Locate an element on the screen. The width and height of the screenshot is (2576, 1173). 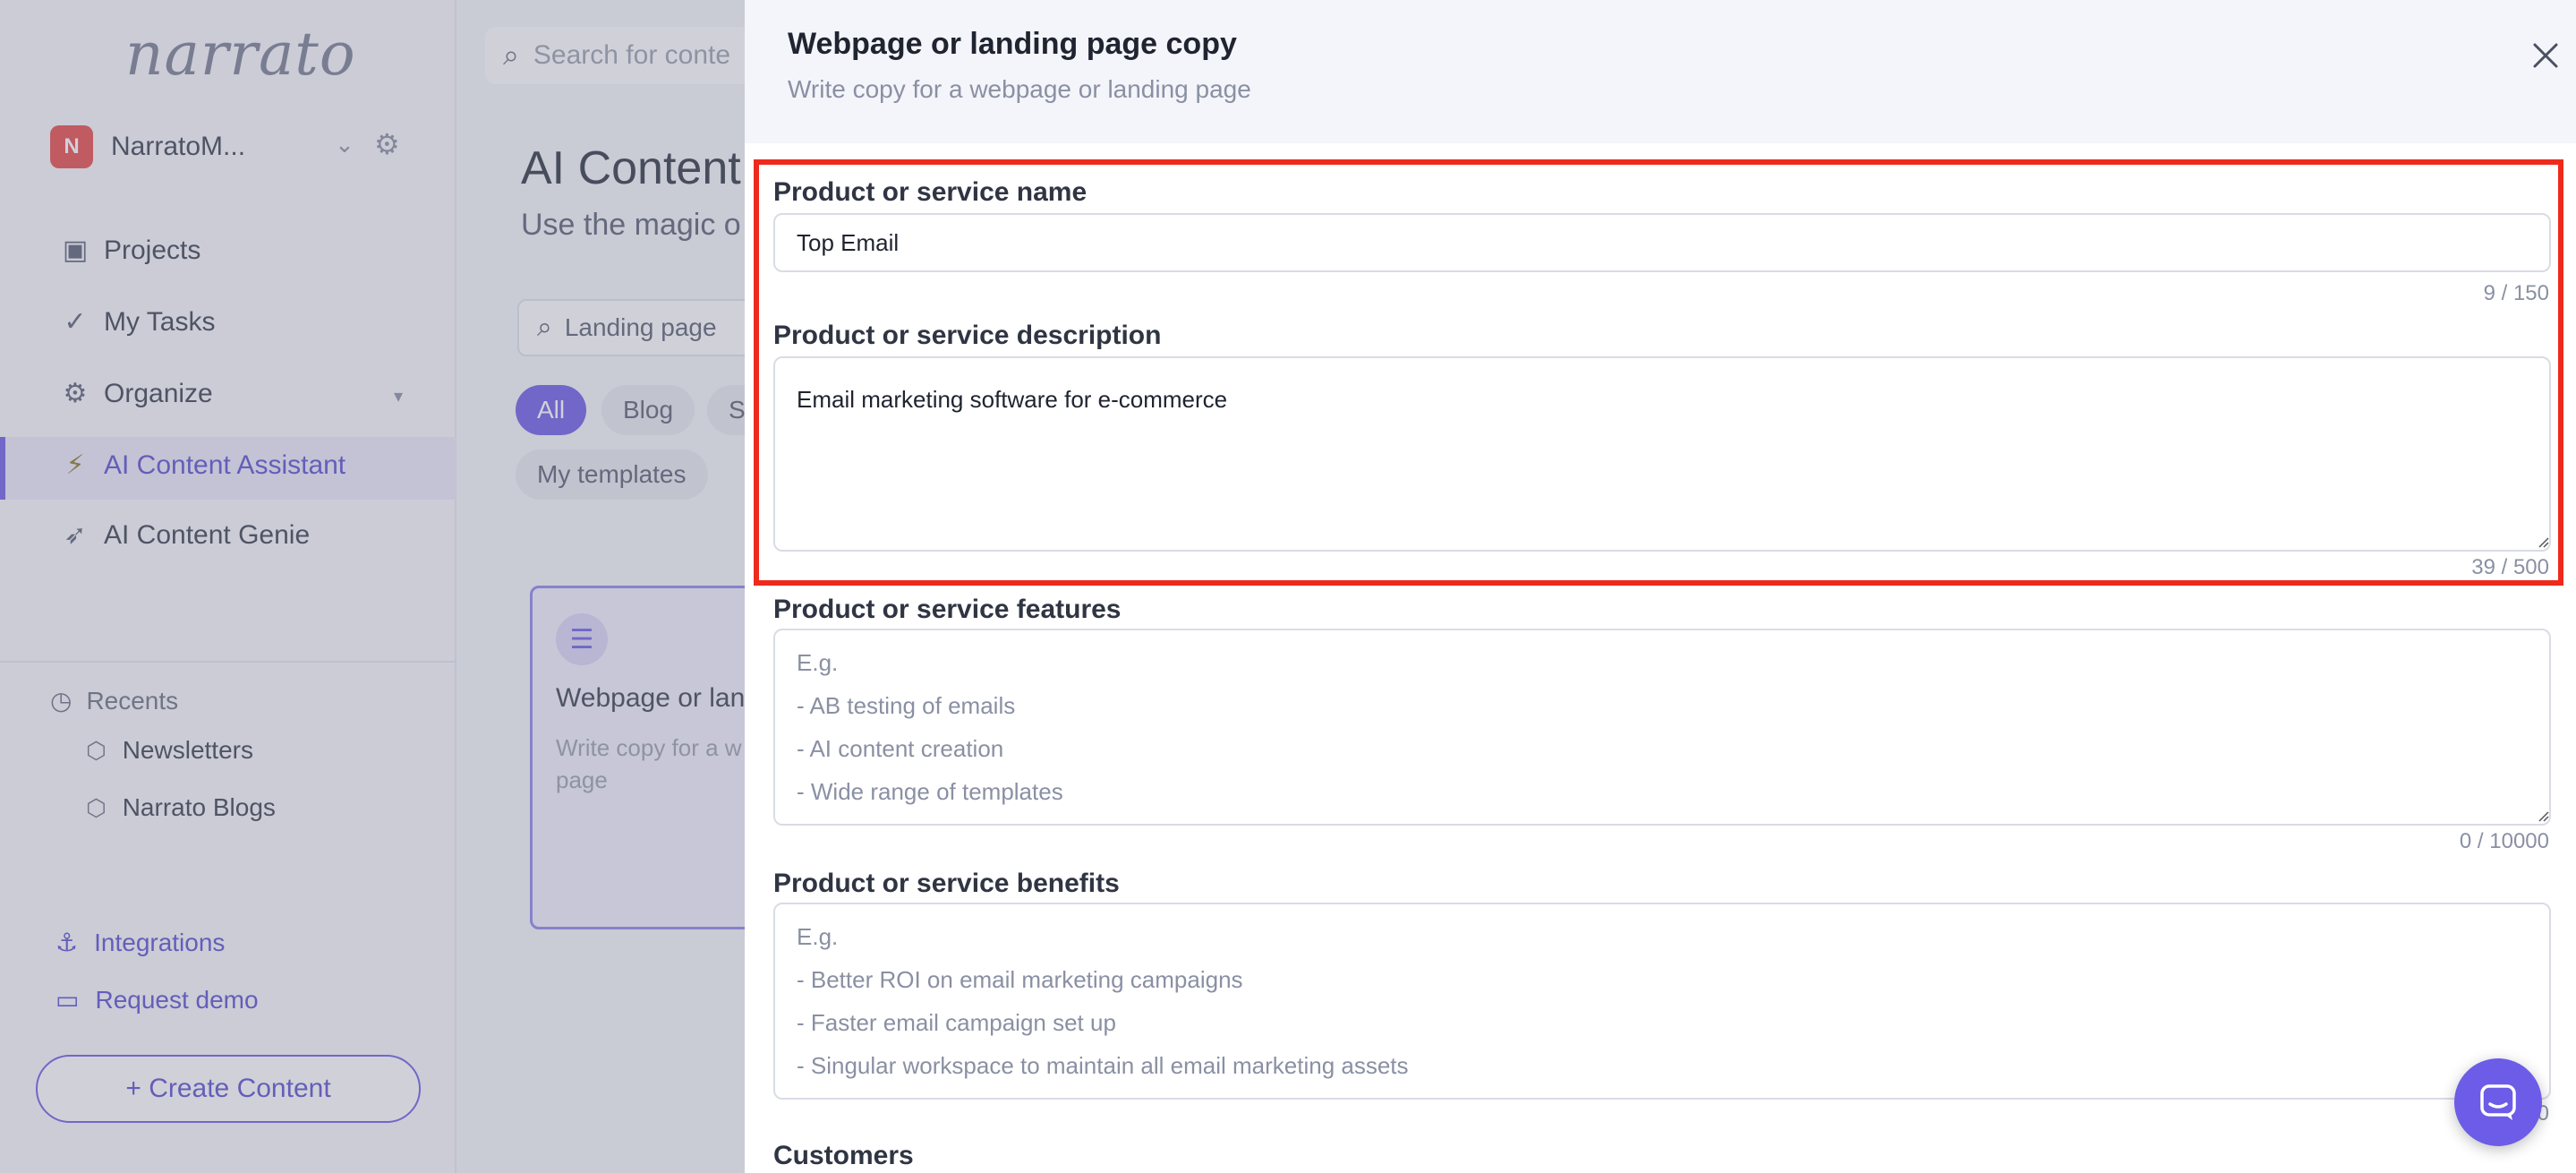
close-icon is located at coordinates (2545, 56).